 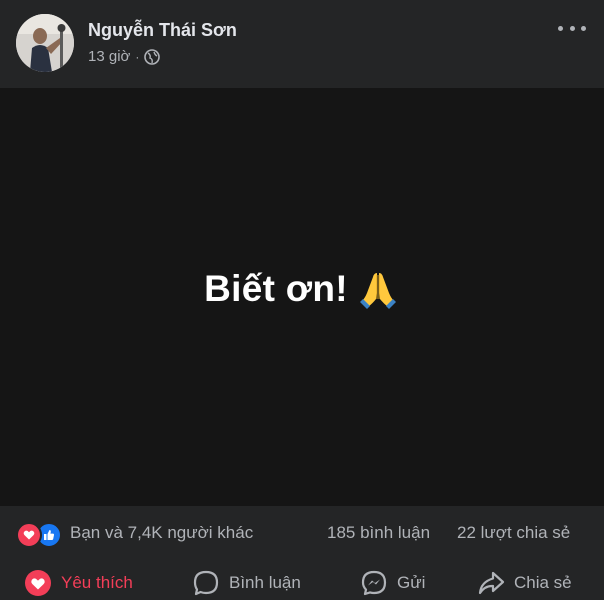 I want to click on share-icon, so click(x=491, y=583).